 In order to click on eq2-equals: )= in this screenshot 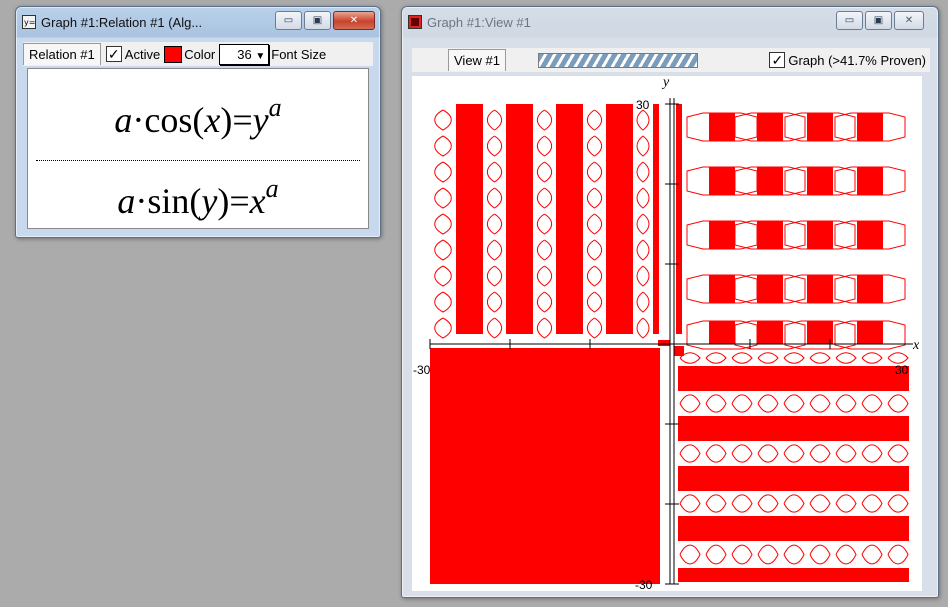, I will do `click(233, 201)`.